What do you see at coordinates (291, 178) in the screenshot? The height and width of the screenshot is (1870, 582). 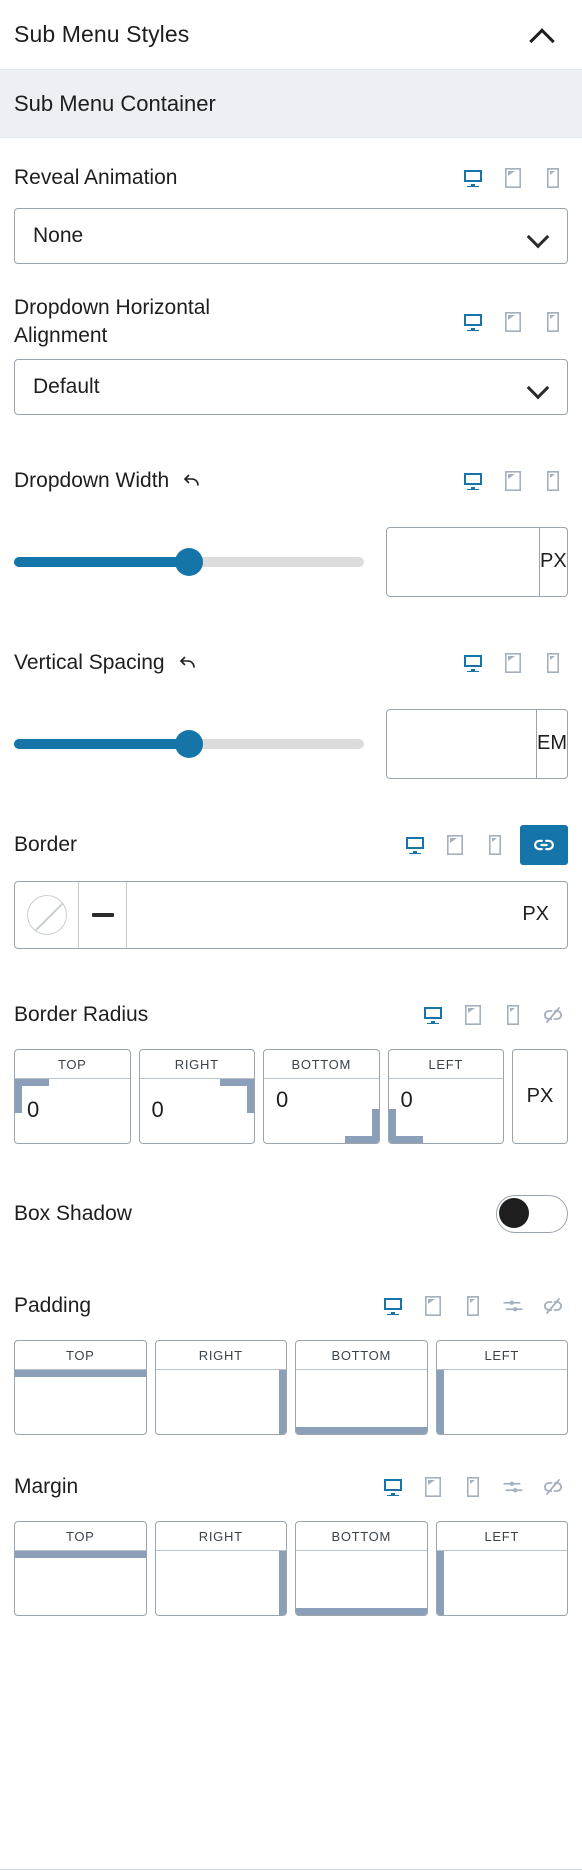 I see `control-head: Reveal Animation` at bounding box center [291, 178].